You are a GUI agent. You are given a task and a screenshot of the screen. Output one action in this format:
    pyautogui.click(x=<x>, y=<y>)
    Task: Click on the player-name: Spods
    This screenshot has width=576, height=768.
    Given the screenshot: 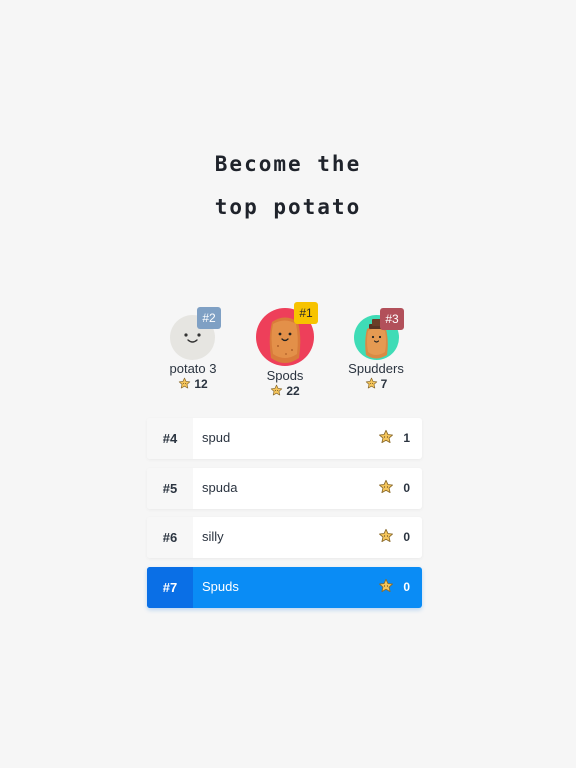 What is the action you would take?
    pyautogui.click(x=285, y=375)
    